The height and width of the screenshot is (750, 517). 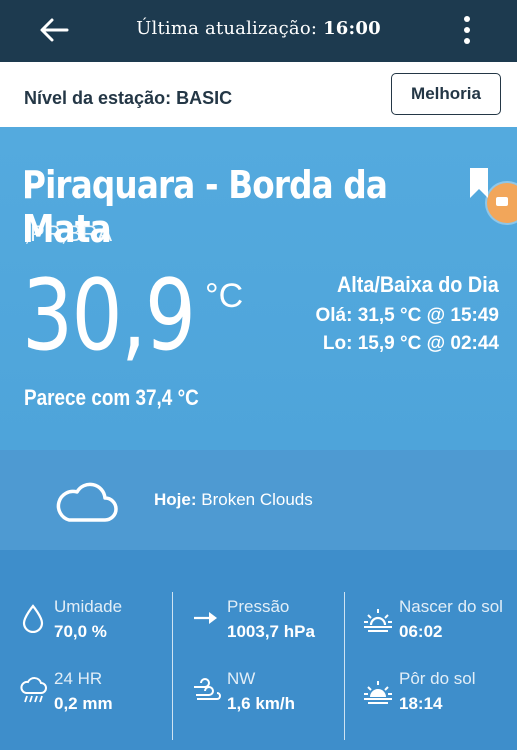 What do you see at coordinates (87, 502) in the screenshot?
I see `cloud-icon` at bounding box center [87, 502].